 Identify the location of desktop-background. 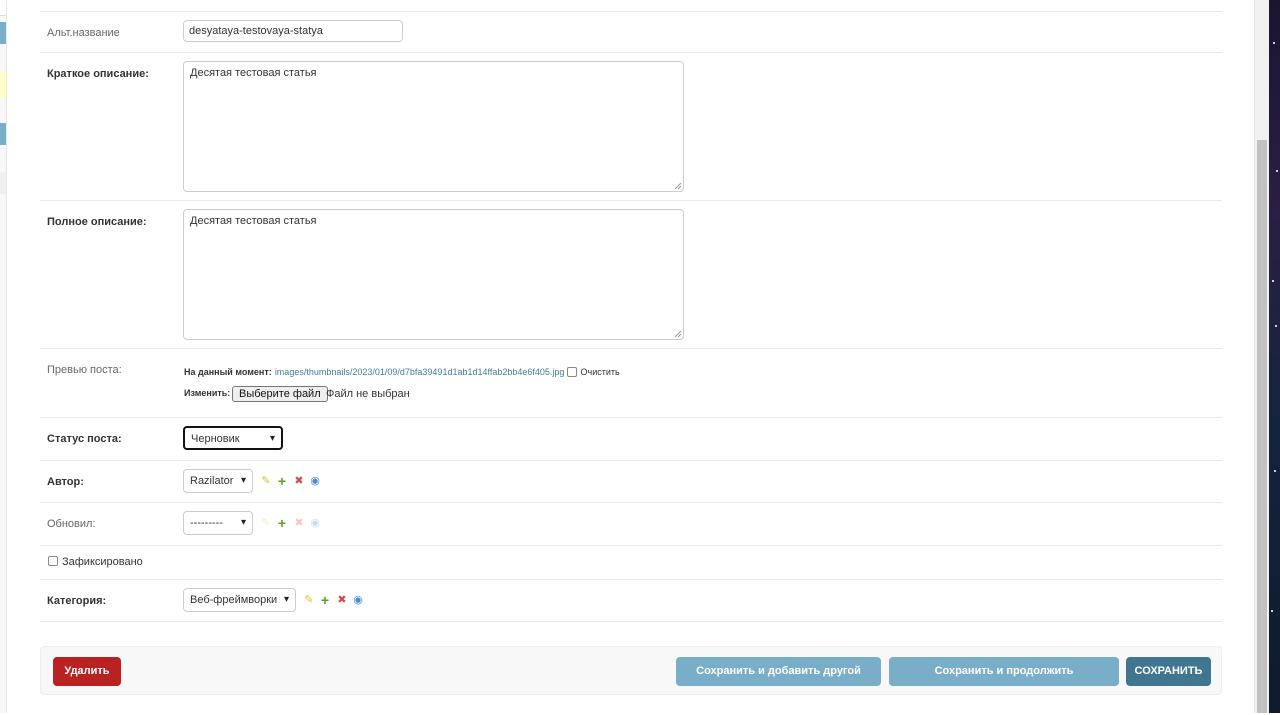
(1274, 356).